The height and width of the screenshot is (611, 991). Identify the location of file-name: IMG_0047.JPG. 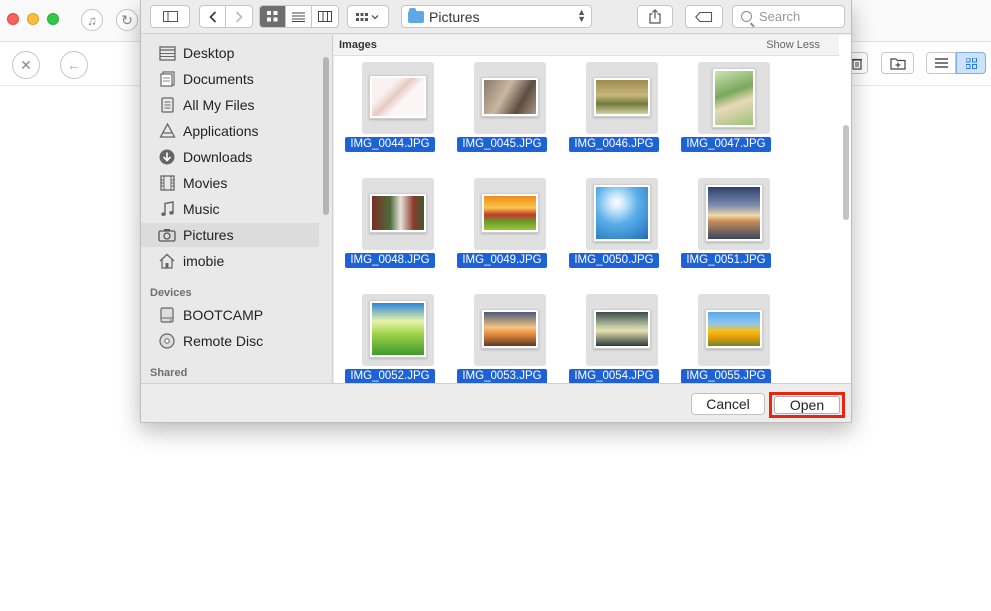
(726, 144).